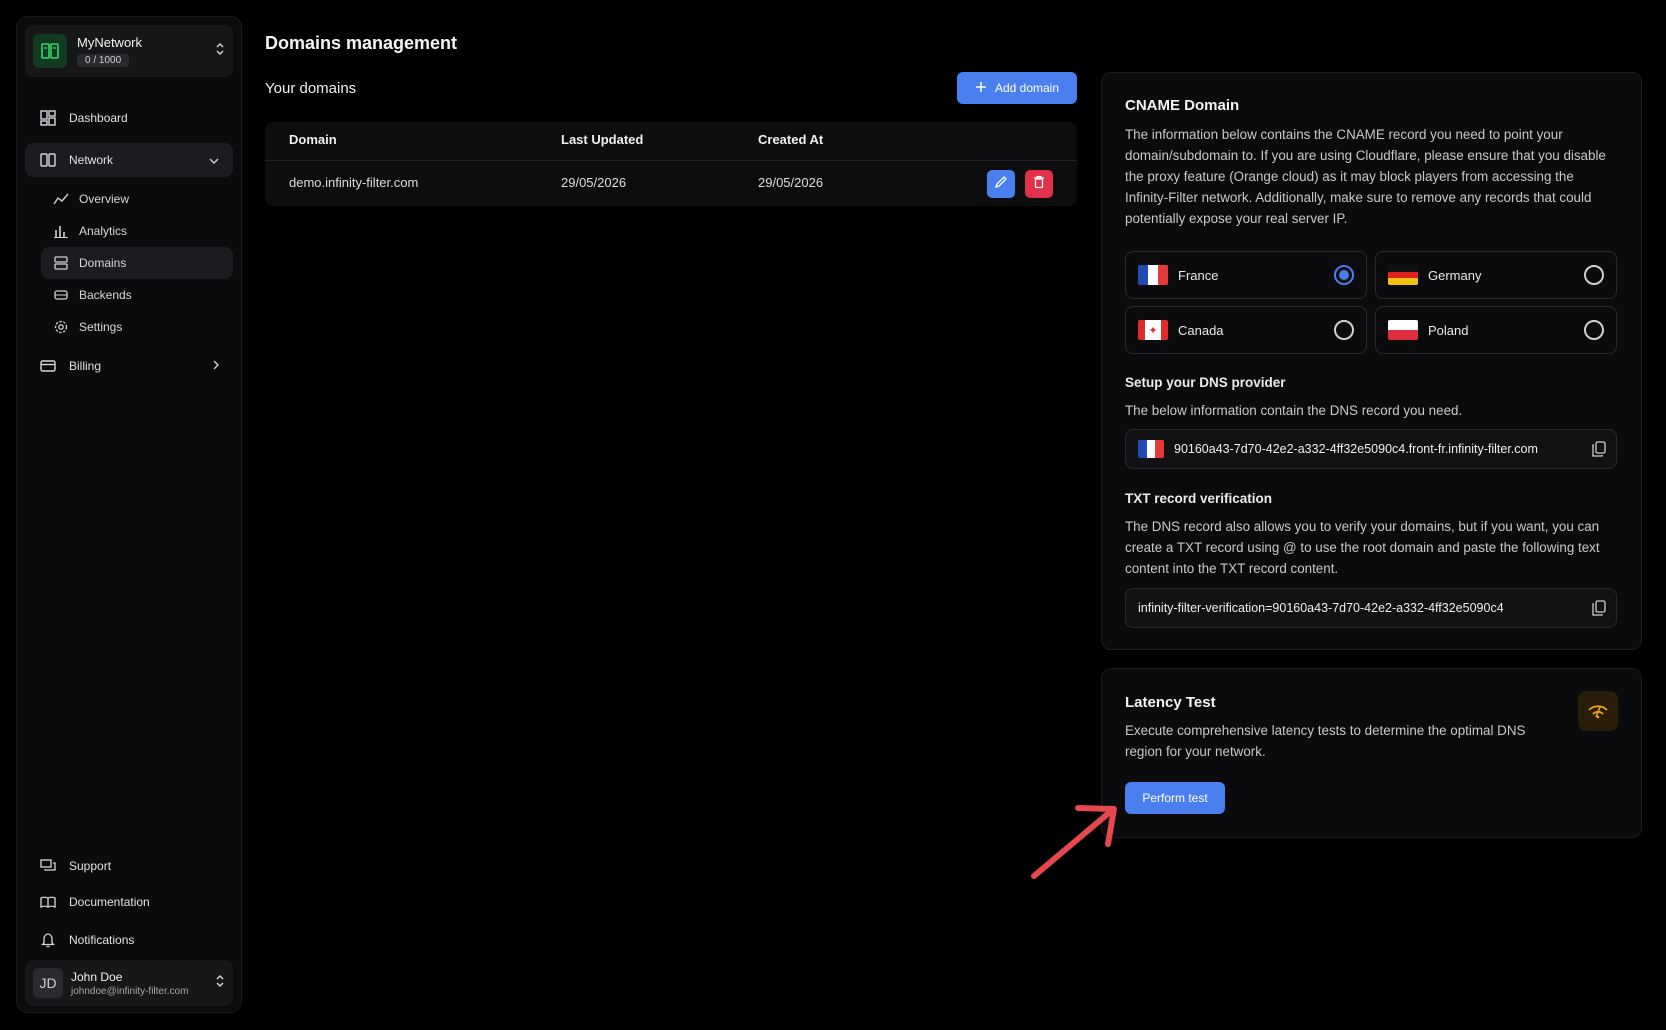  What do you see at coordinates (129, 866) in the screenshot?
I see `sidebar-item-support: Support` at bounding box center [129, 866].